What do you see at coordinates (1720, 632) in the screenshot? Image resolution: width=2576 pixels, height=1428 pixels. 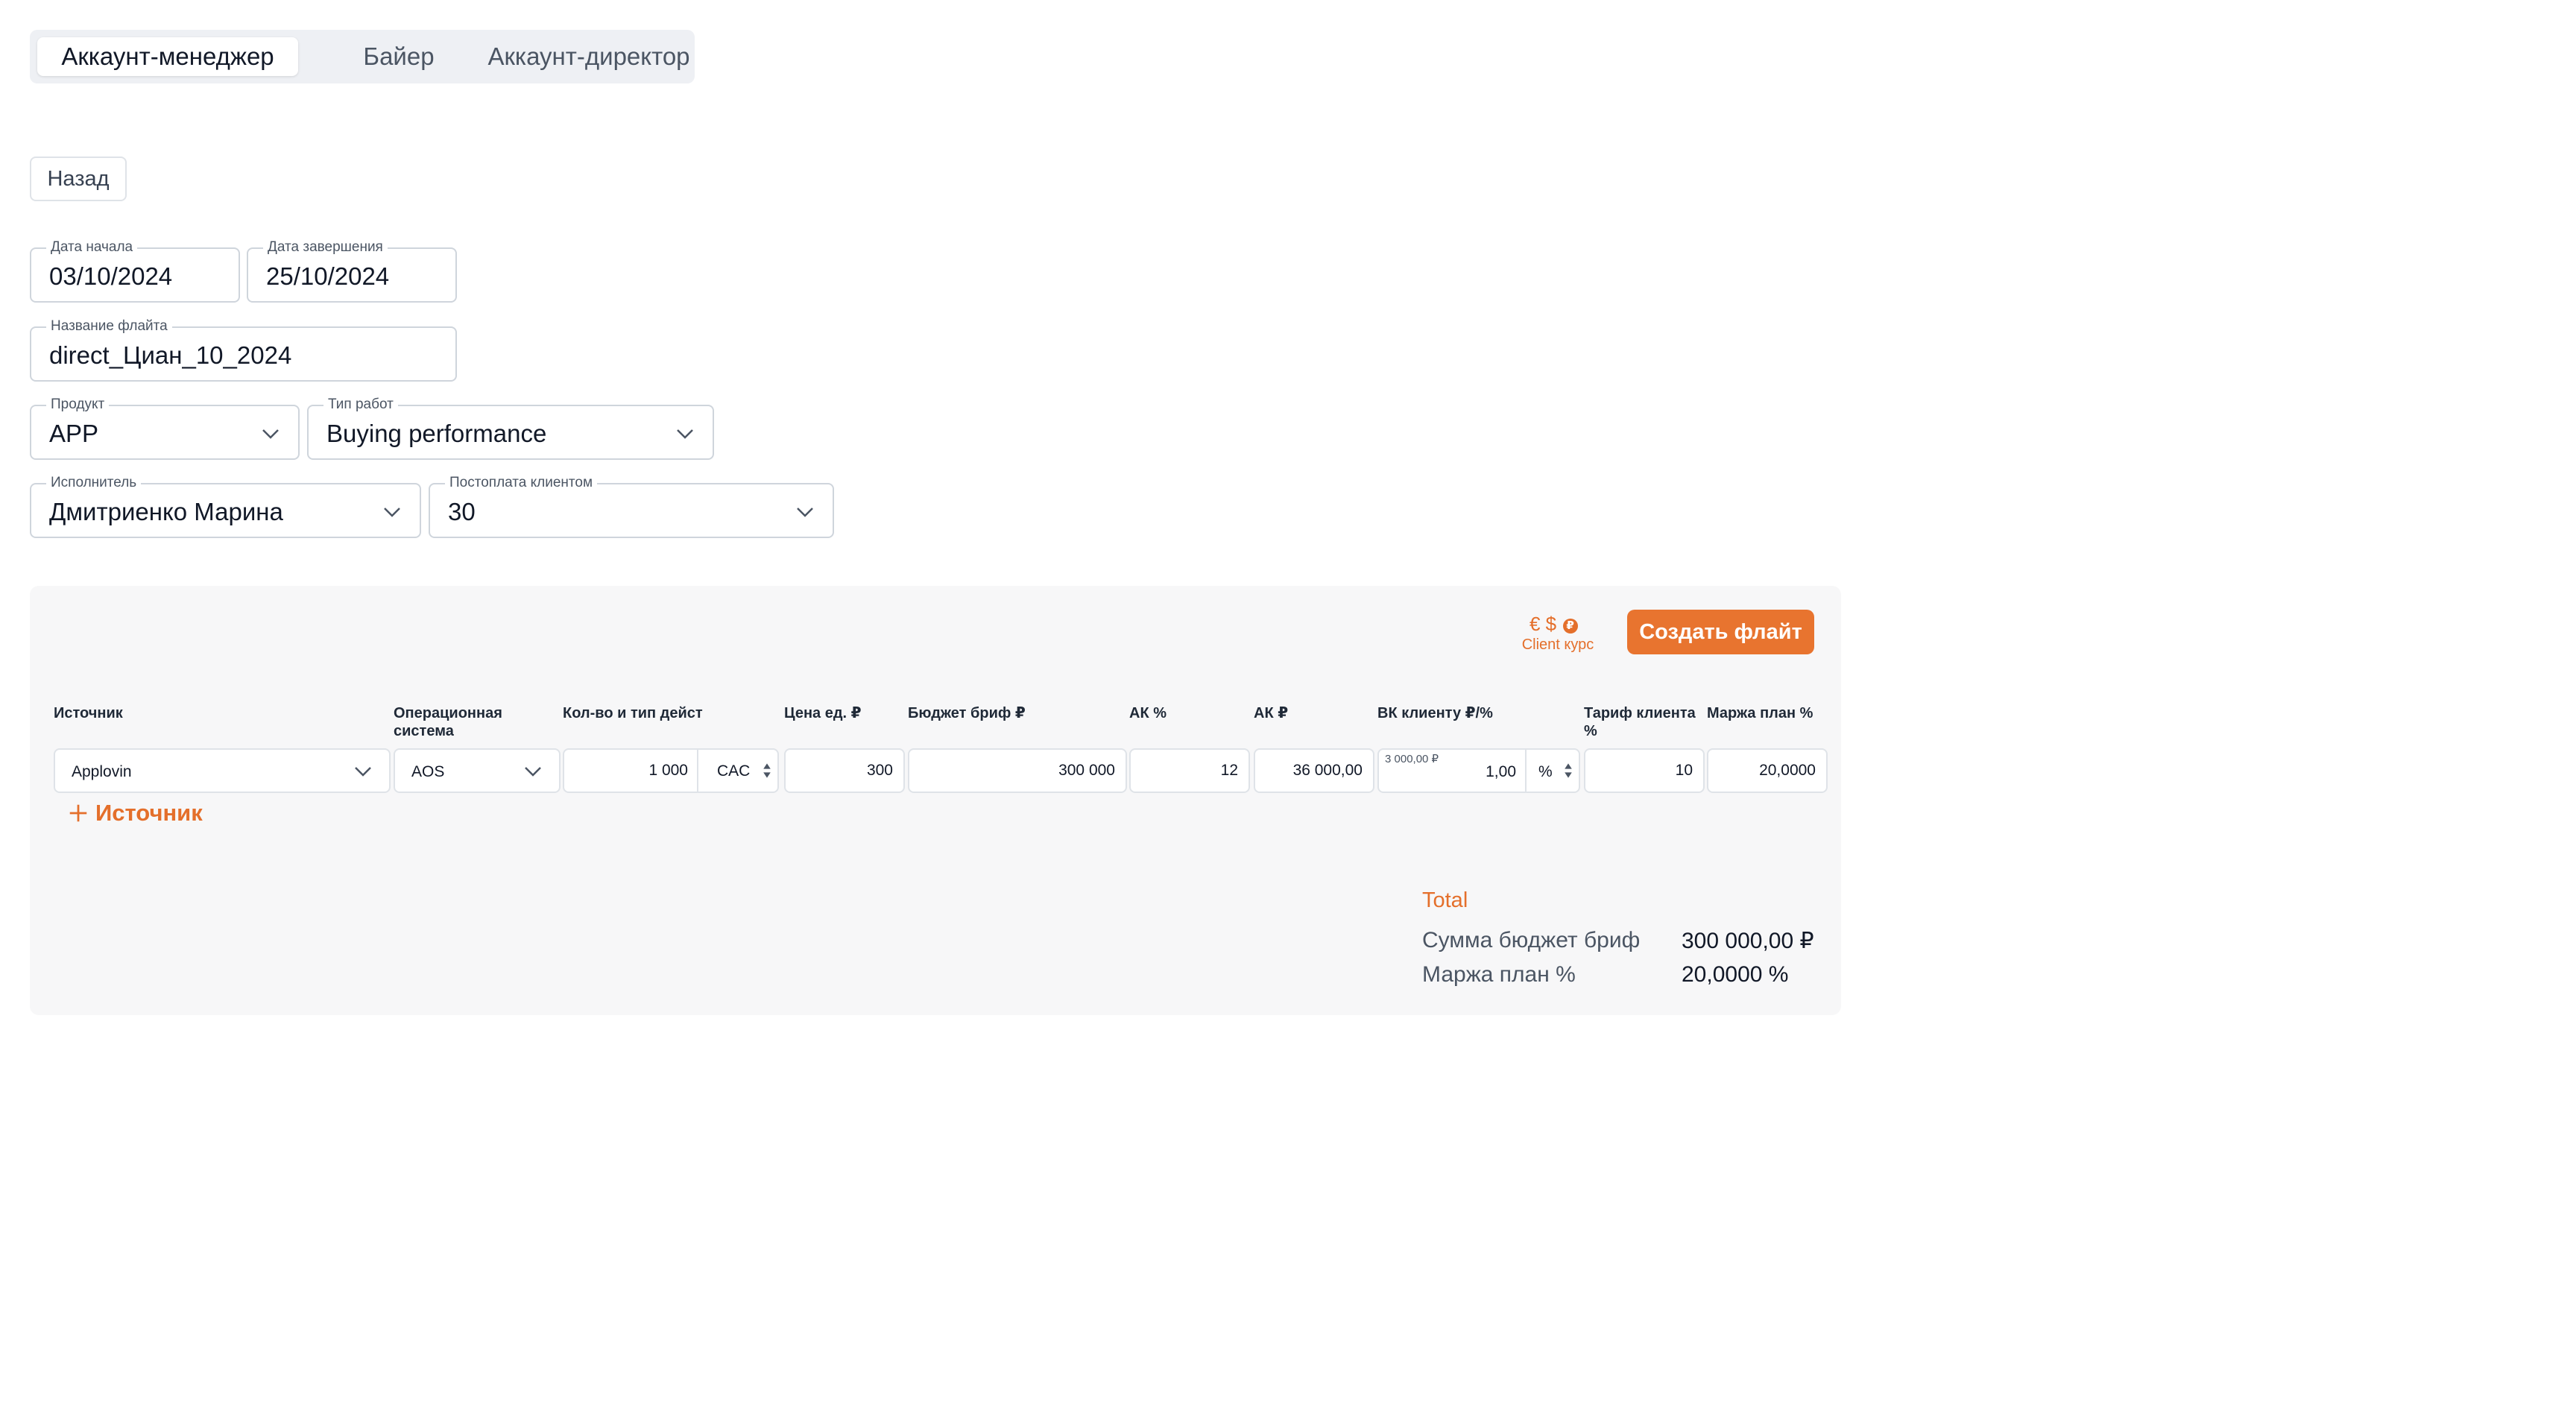 I see `create-flight-button: Создать флайт` at bounding box center [1720, 632].